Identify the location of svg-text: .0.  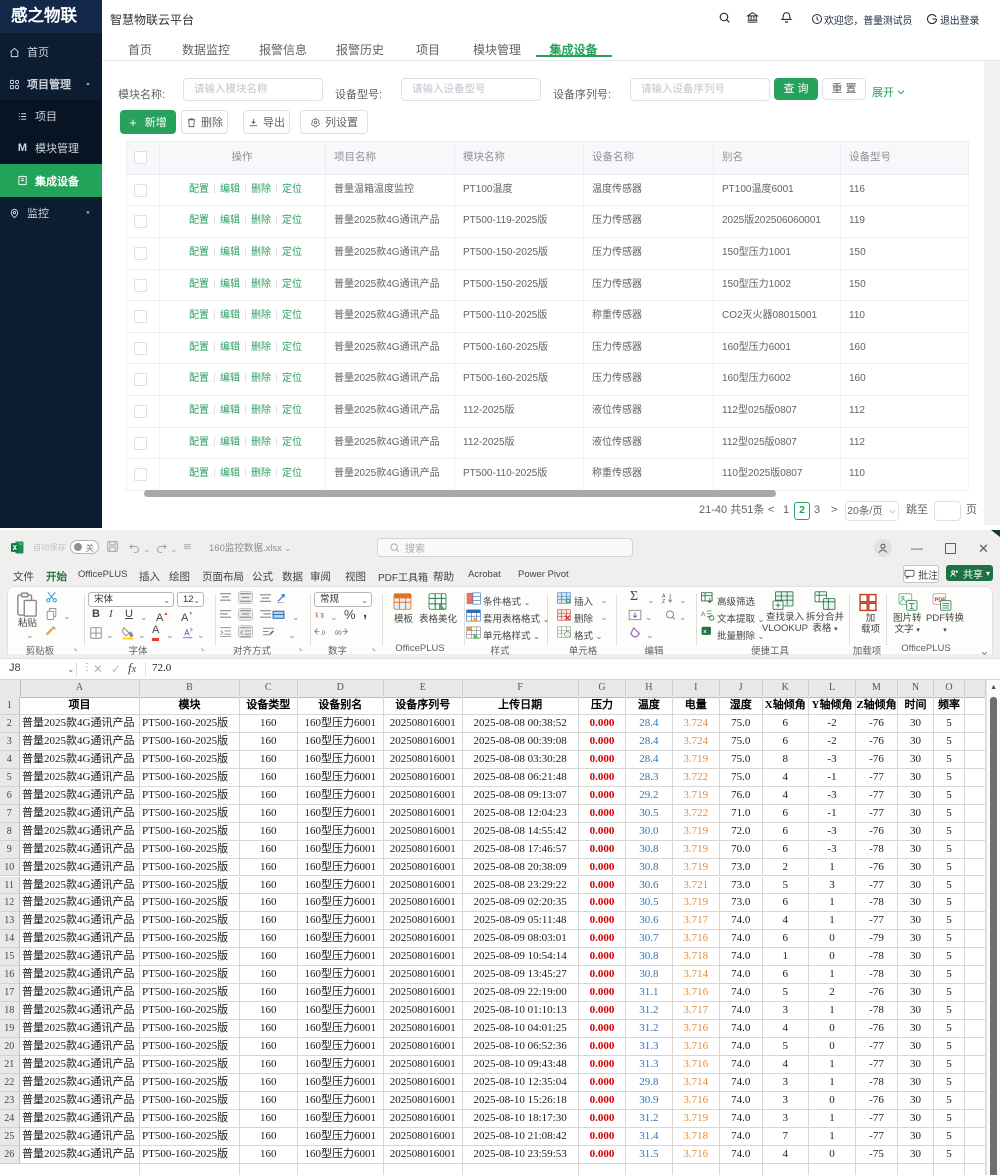
(322, 633).